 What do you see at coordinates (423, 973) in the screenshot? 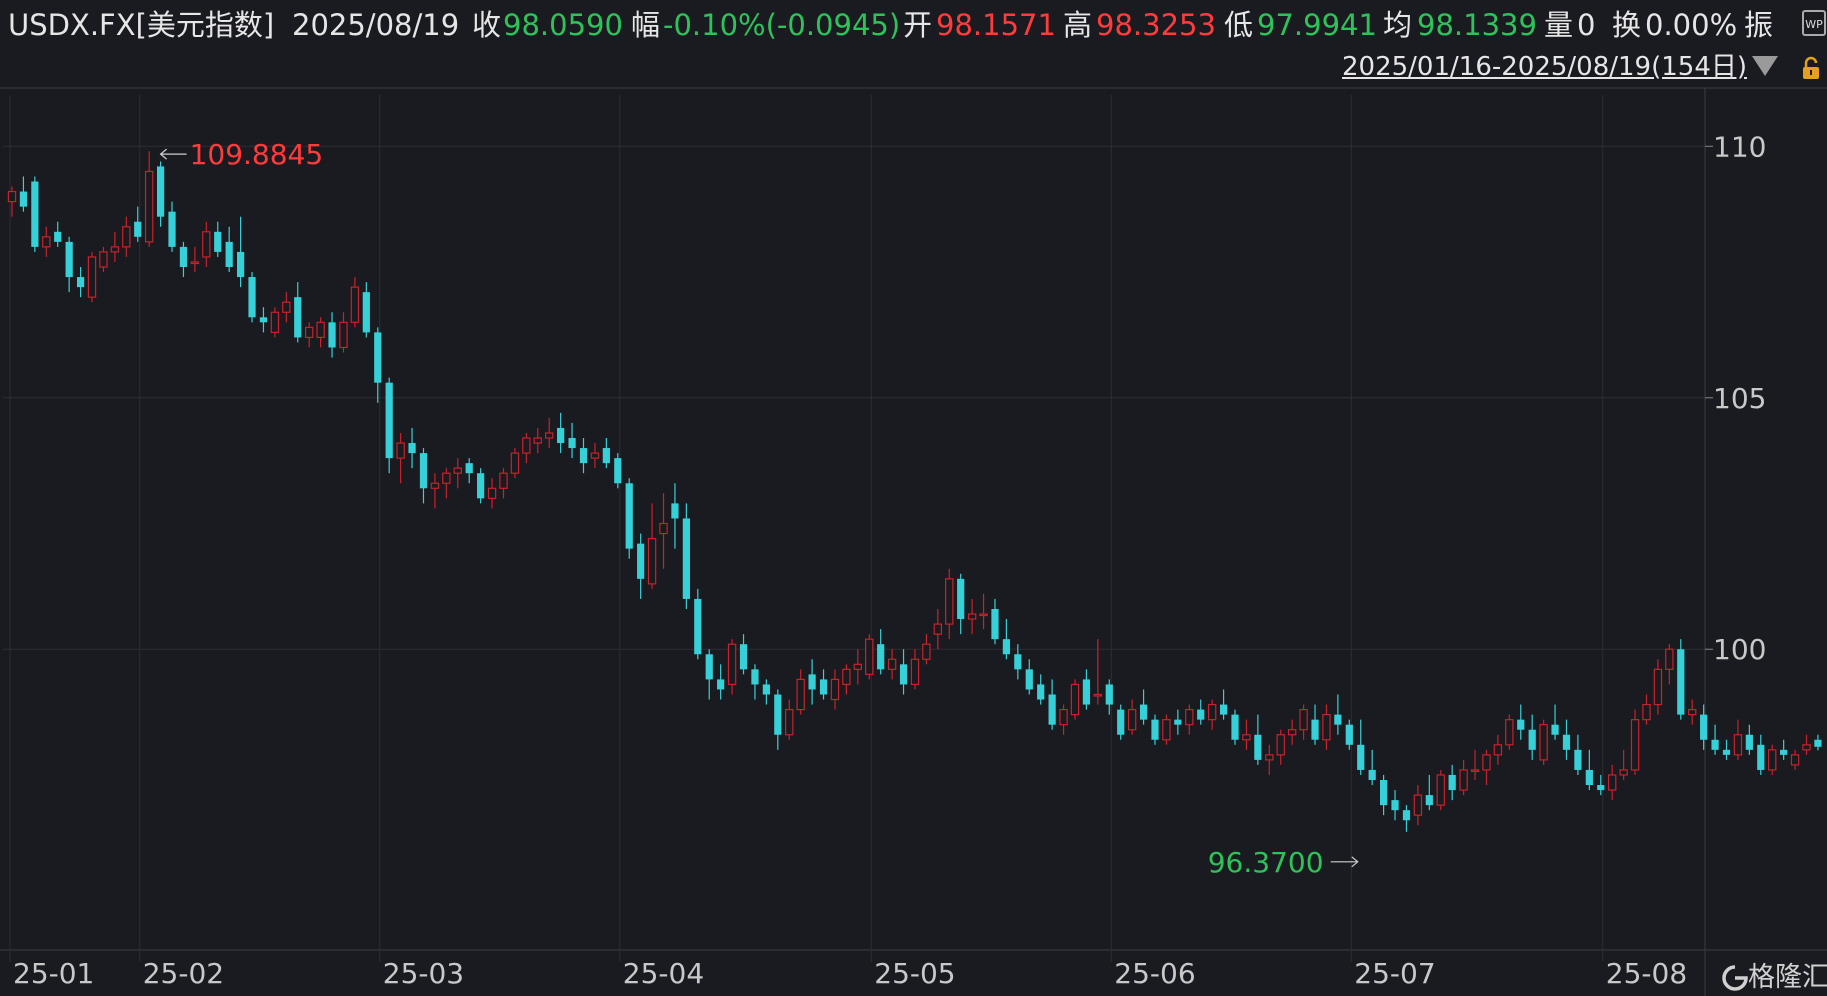
I see `x-tick-label: 25-03` at bounding box center [423, 973].